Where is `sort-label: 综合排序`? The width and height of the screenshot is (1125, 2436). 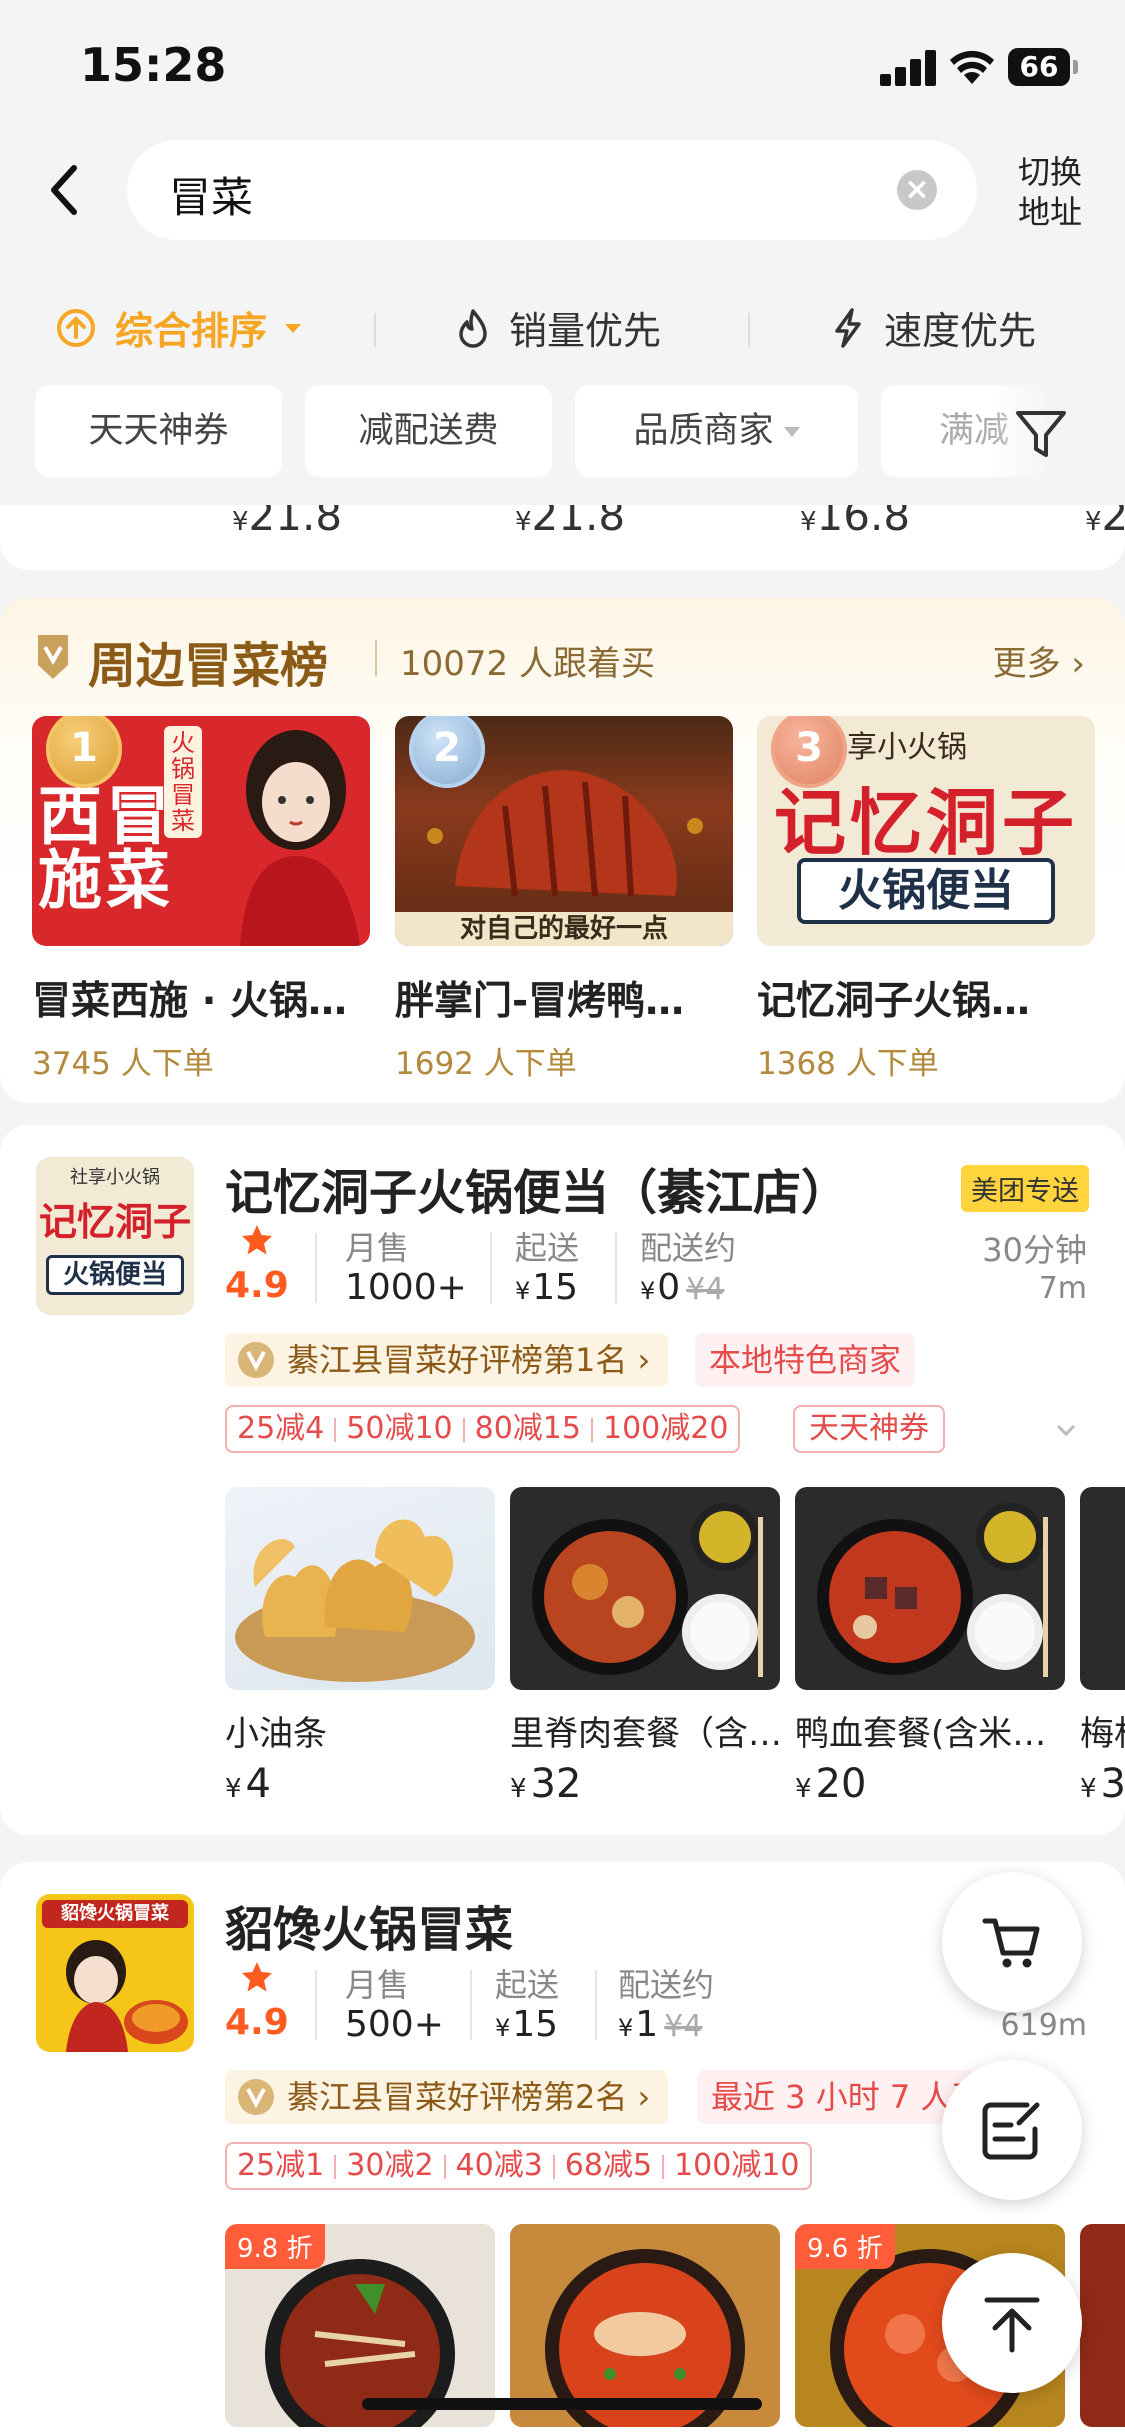 sort-label: 综合排序 is located at coordinates (191, 331).